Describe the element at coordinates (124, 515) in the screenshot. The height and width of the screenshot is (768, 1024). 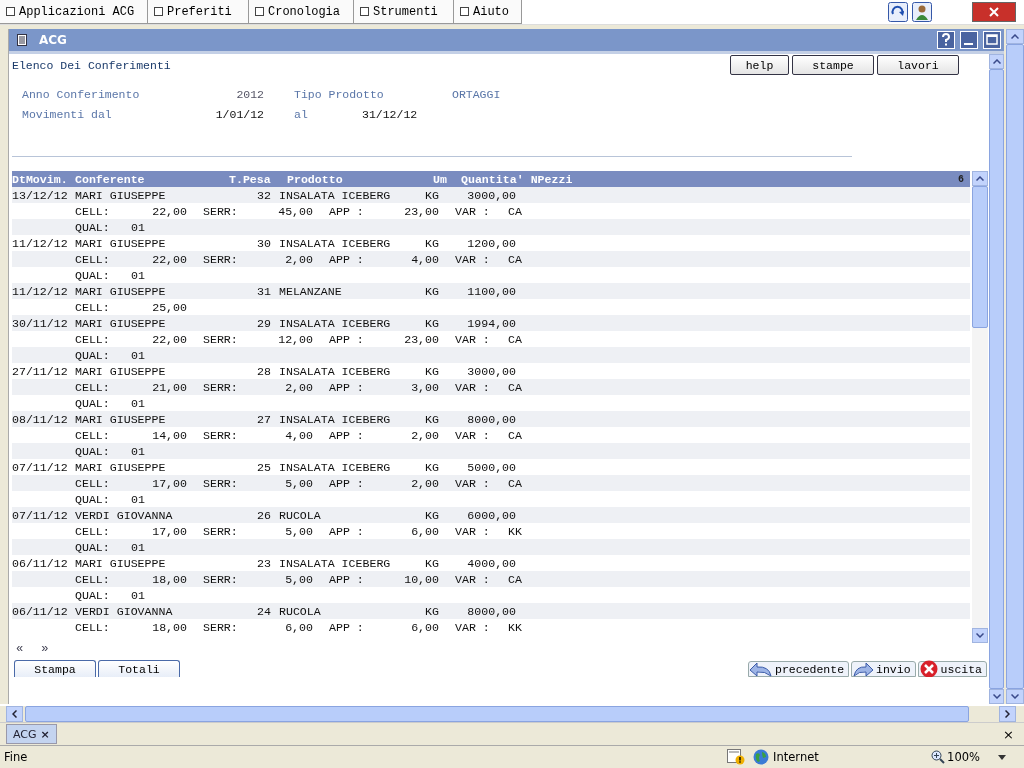
I see `table-cell-text: VERDI GIOVANNA` at that location.